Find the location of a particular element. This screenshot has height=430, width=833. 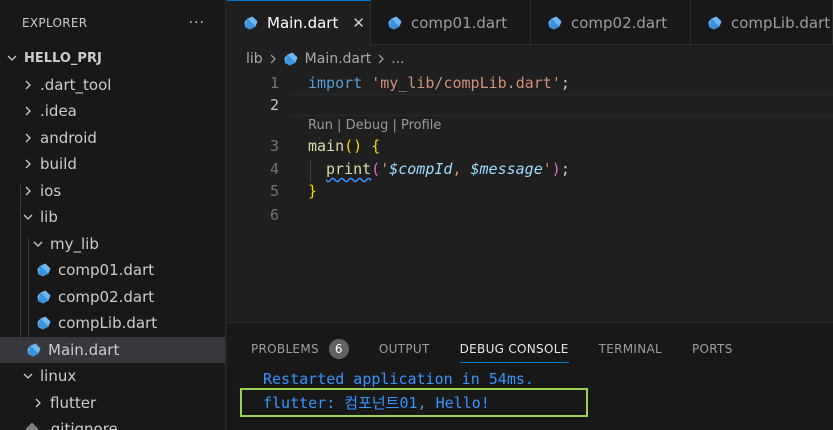

tree-item-label: linux is located at coordinates (58, 376).